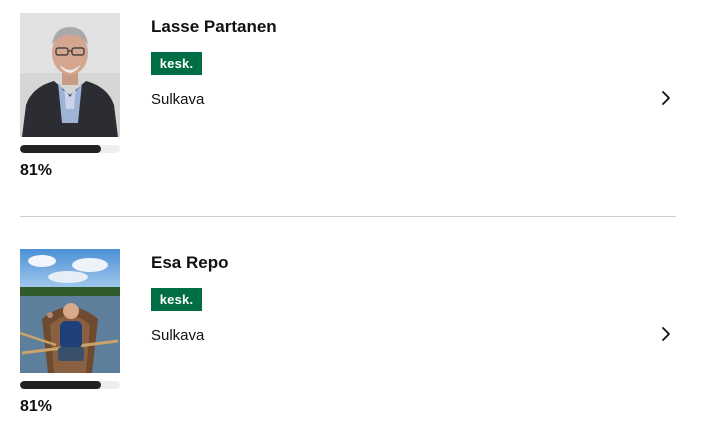 This screenshot has width=705, height=438. What do you see at coordinates (214, 27) in the screenshot?
I see `candidate-name: Lasse Partanen` at bounding box center [214, 27].